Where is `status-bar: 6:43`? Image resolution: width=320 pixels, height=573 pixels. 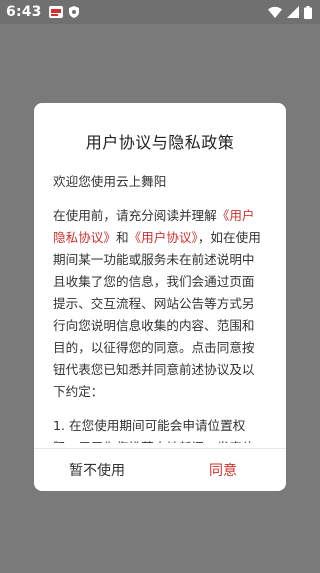 status-bar: 6:43 is located at coordinates (160, 12).